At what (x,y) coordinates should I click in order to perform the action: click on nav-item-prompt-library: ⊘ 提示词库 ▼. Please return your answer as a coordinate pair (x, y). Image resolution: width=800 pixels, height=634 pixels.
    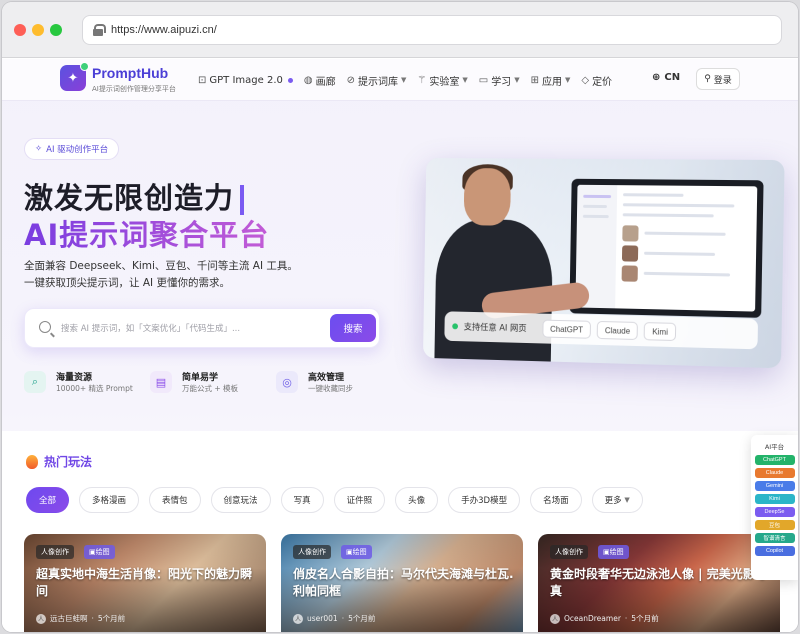
    Looking at the image, I should click on (377, 80).